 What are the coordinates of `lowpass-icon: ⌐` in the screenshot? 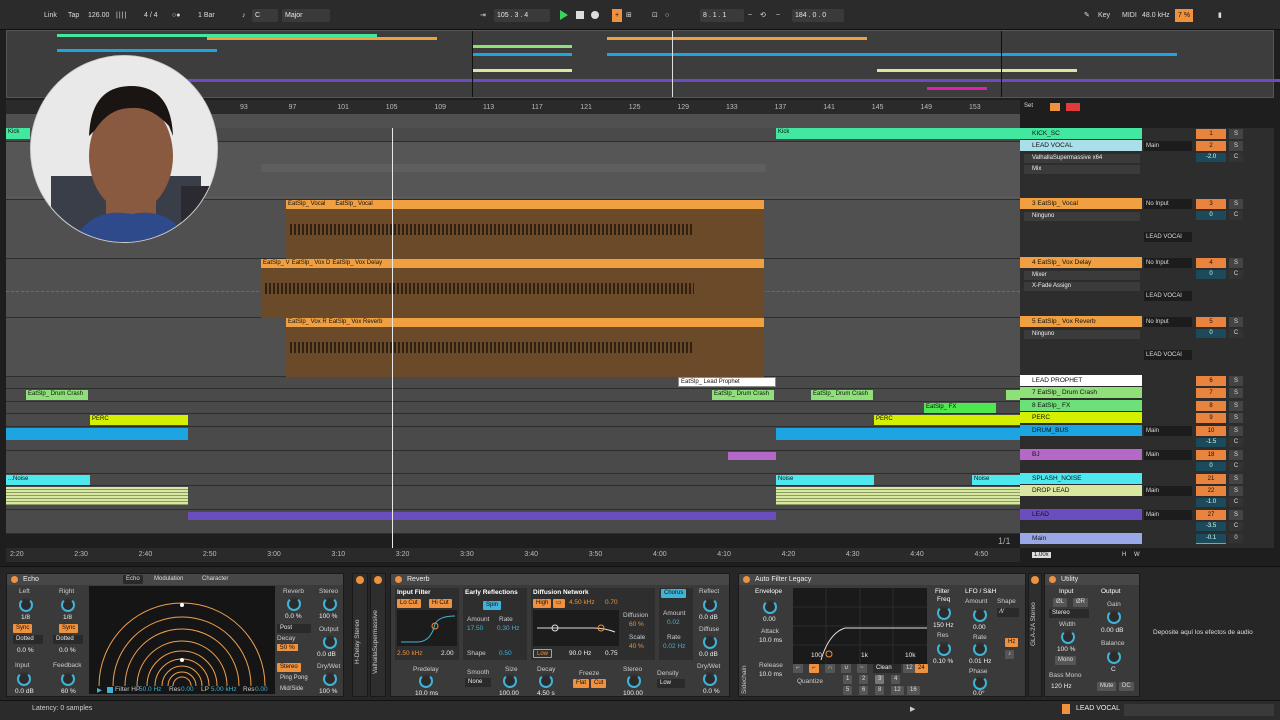 It's located at (798, 668).